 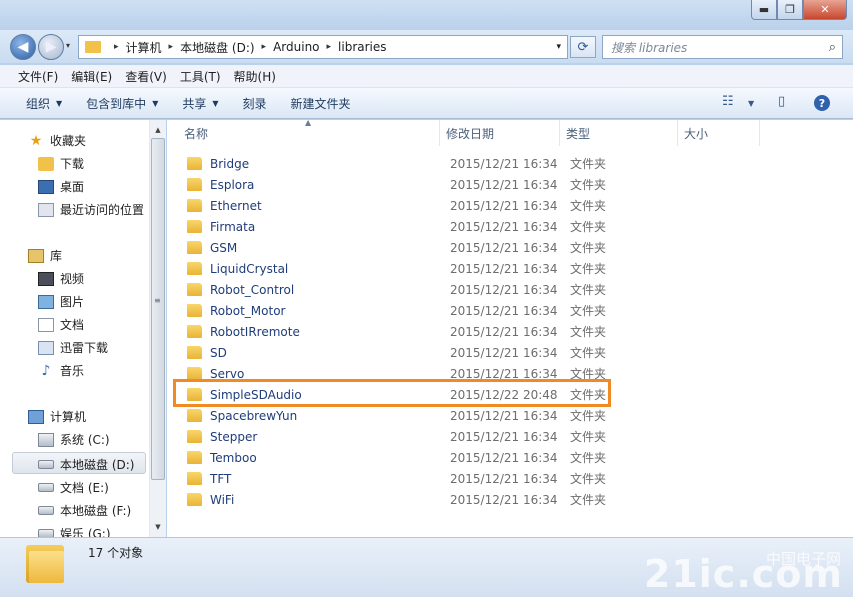 What do you see at coordinates (781, 101) in the screenshot?
I see `preview-pane-icon: ▯` at bounding box center [781, 101].